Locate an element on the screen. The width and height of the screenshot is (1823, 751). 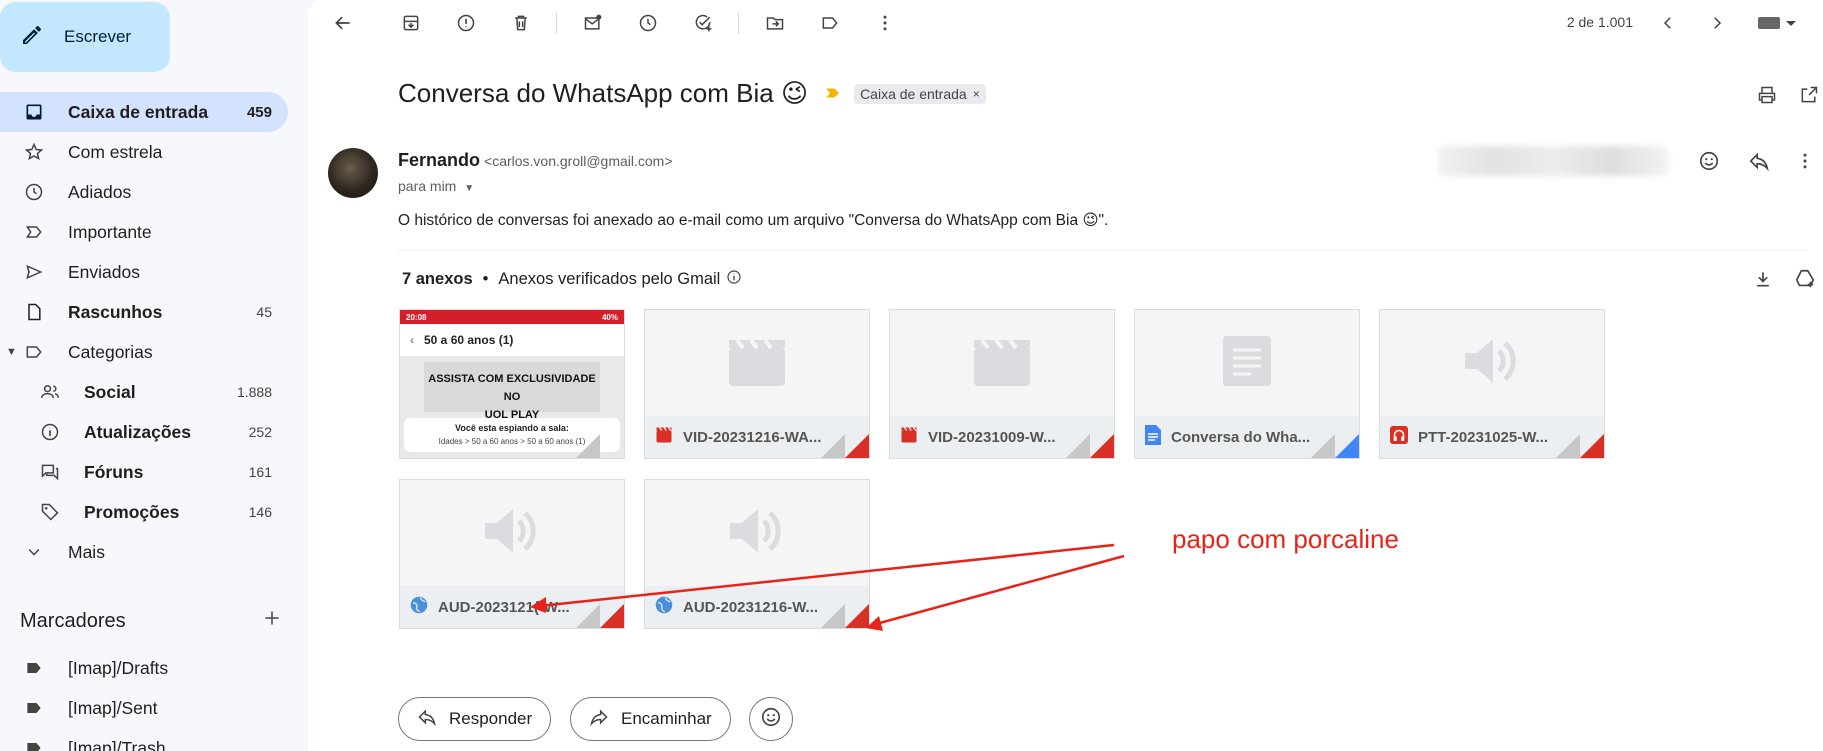
attachments-count: 7 anexos is located at coordinates (437, 279).